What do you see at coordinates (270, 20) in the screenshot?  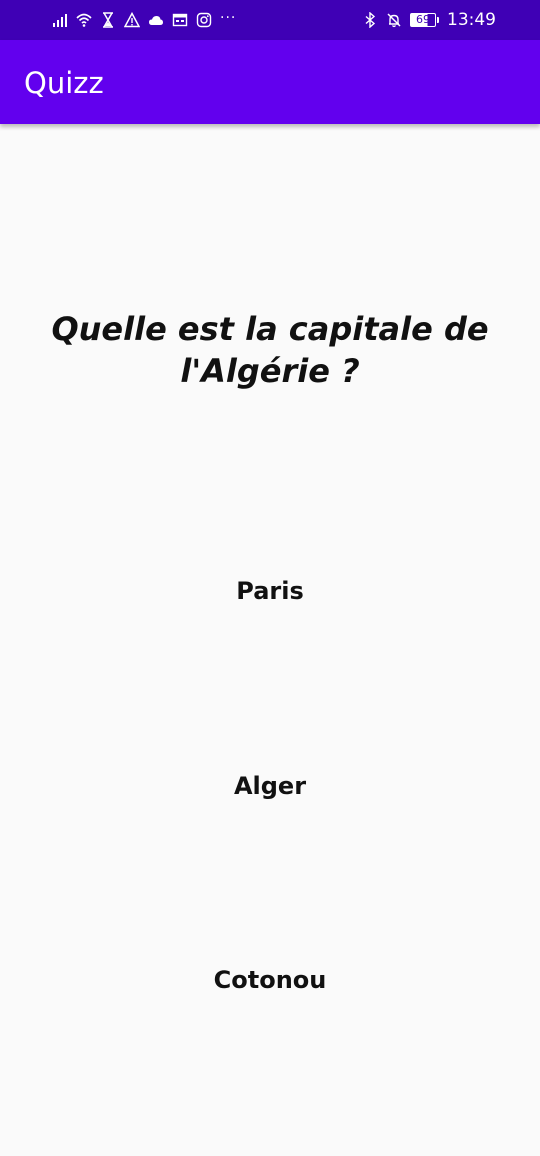 I see `status-bar: ··· 69 13:49` at bounding box center [270, 20].